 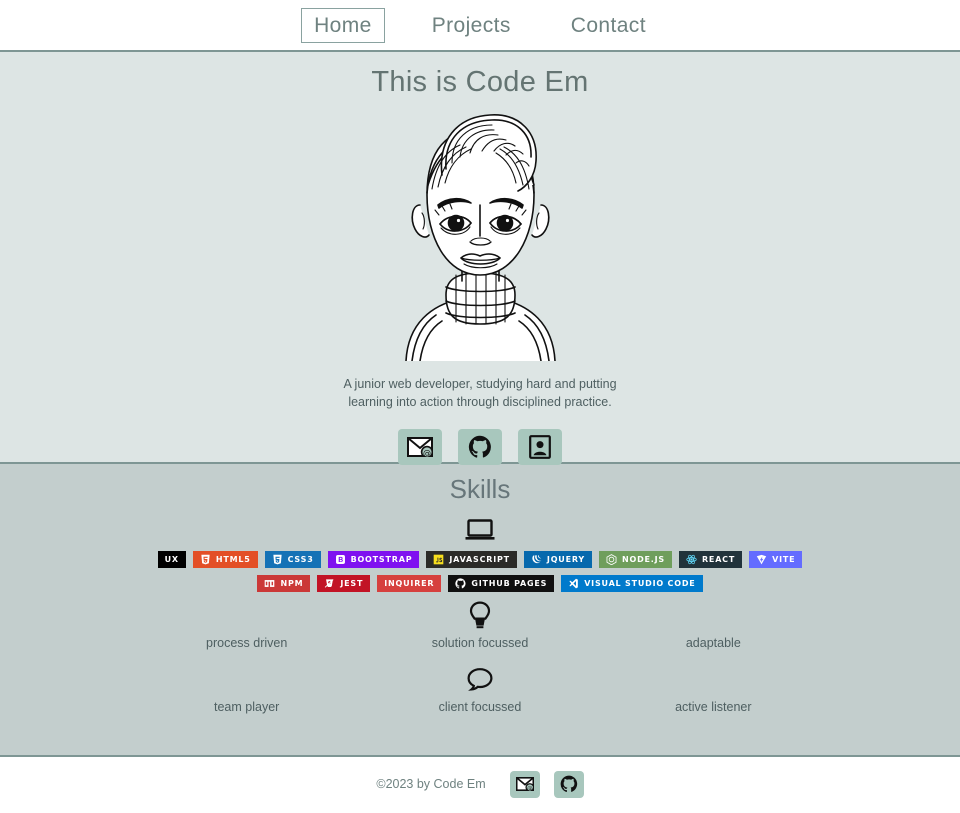 I want to click on skill-badge: JEST, so click(x=344, y=583).